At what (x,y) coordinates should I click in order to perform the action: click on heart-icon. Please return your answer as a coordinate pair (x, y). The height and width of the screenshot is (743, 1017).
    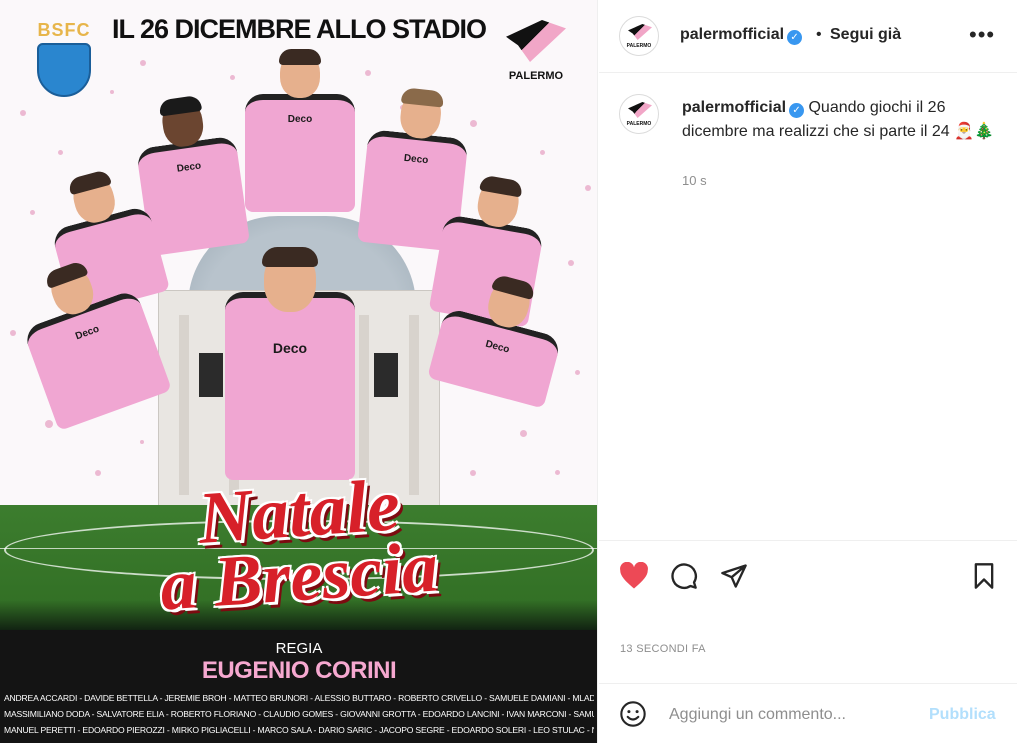
    Looking at the image, I should click on (634, 576).